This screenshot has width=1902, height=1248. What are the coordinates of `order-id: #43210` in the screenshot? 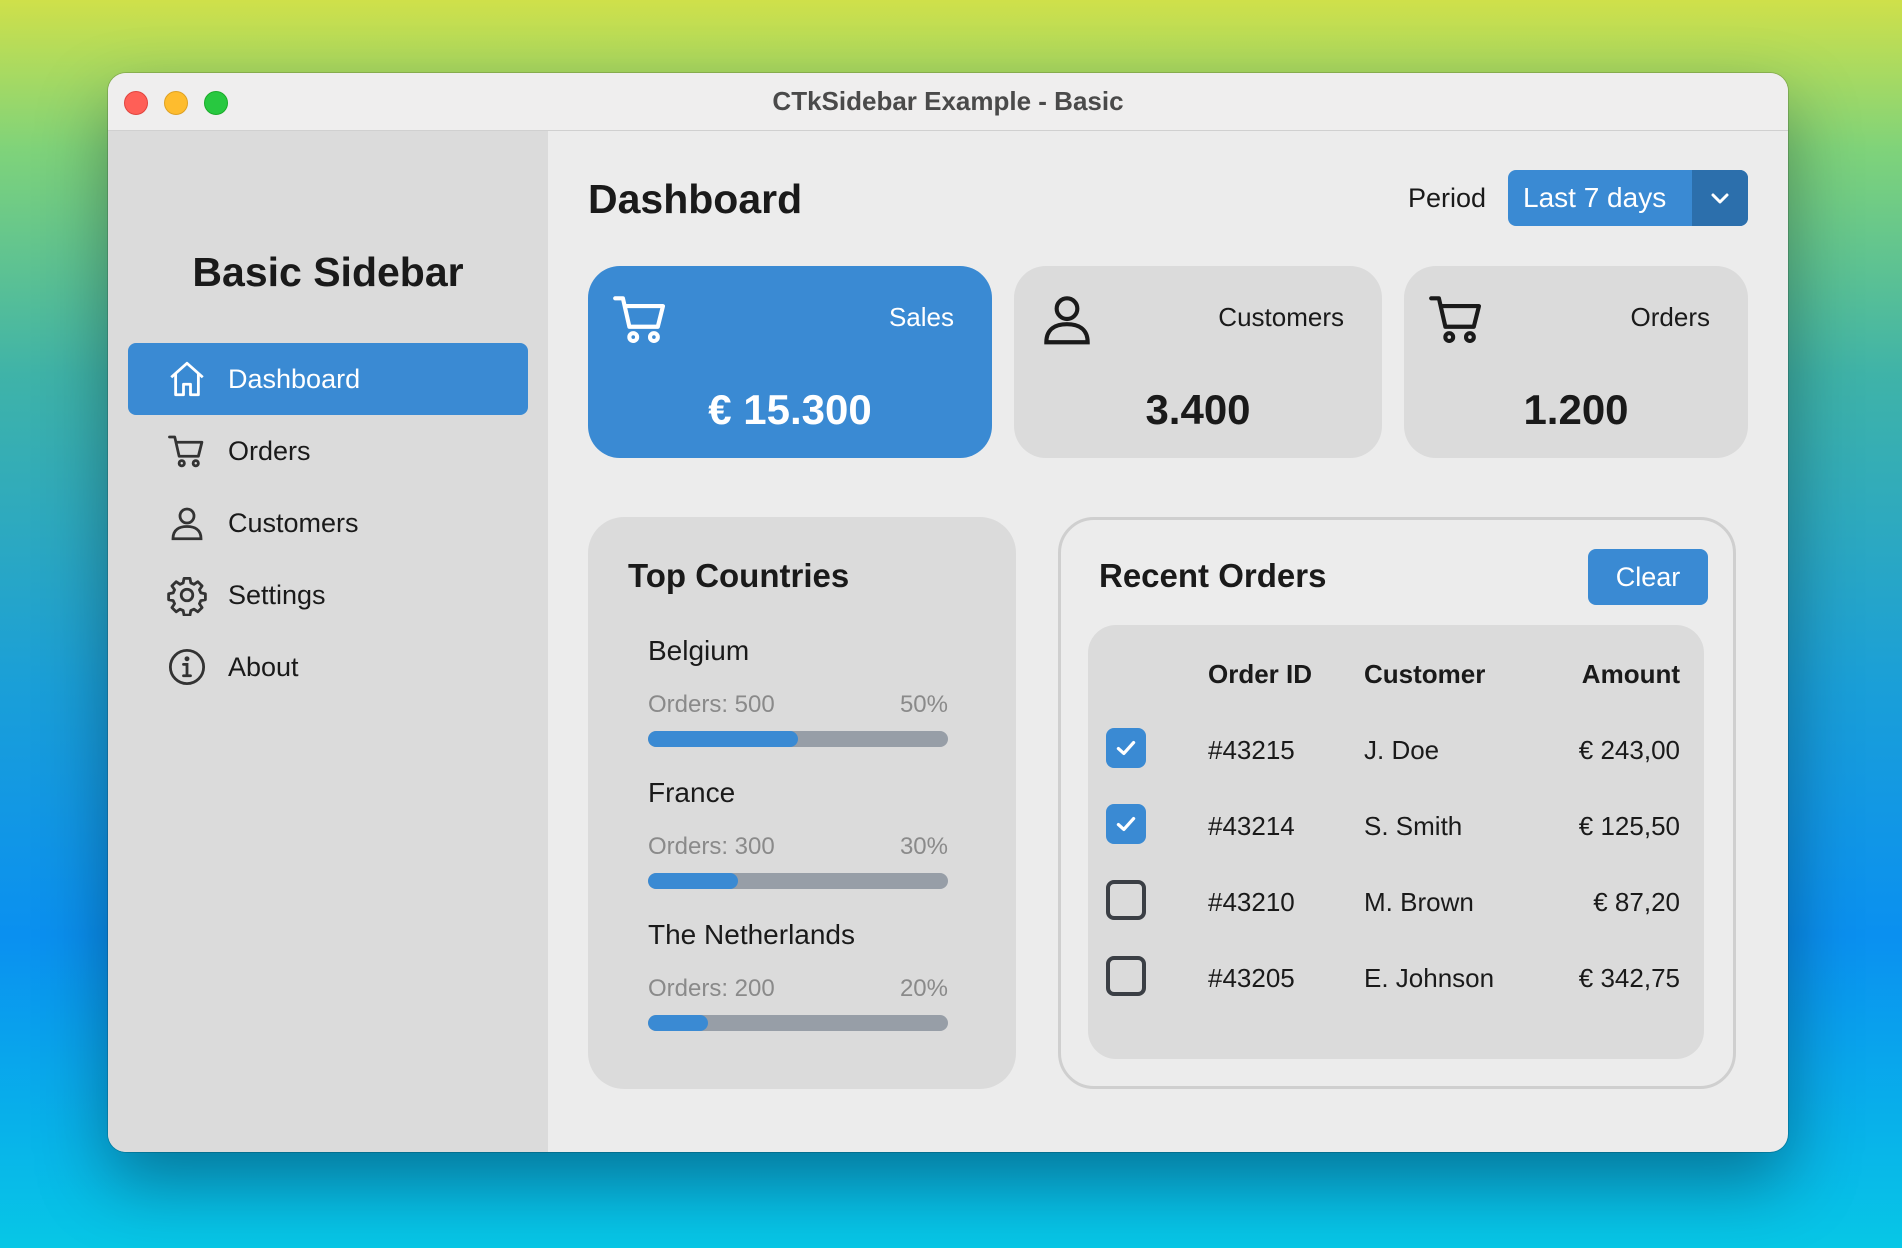 It's located at (1251, 902).